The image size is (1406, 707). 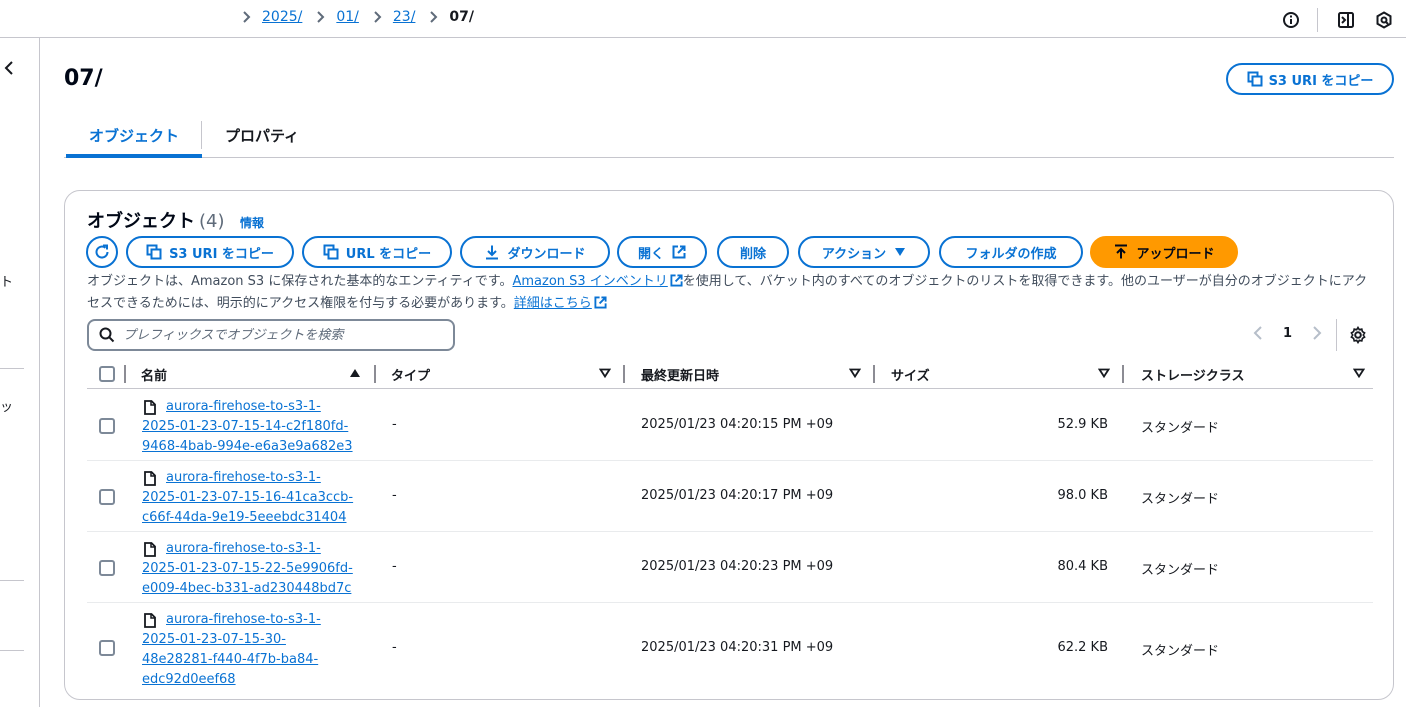 I want to click on actions-dropdown: アクション, so click(x=864, y=252).